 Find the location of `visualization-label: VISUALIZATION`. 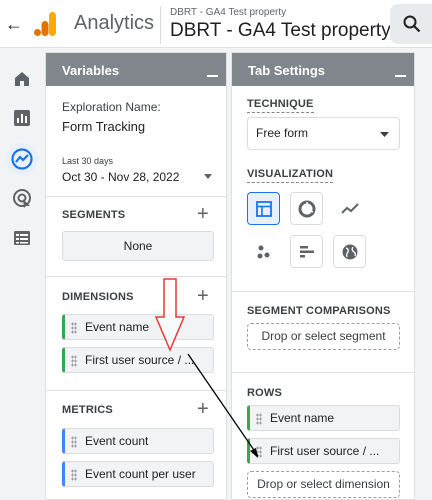

visualization-label: VISUALIZATION is located at coordinates (290, 175).